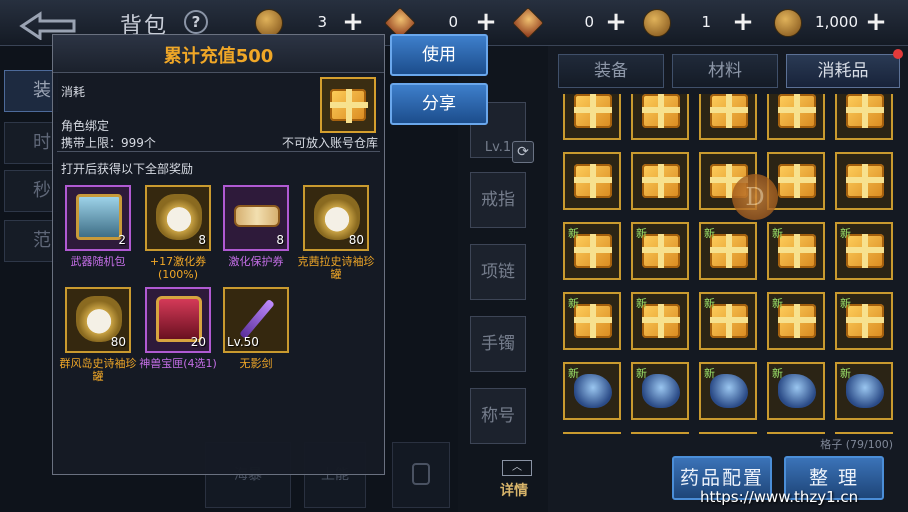  Describe the element at coordinates (755, 197) in the screenshot. I see `floating-coin-icon: D` at that location.